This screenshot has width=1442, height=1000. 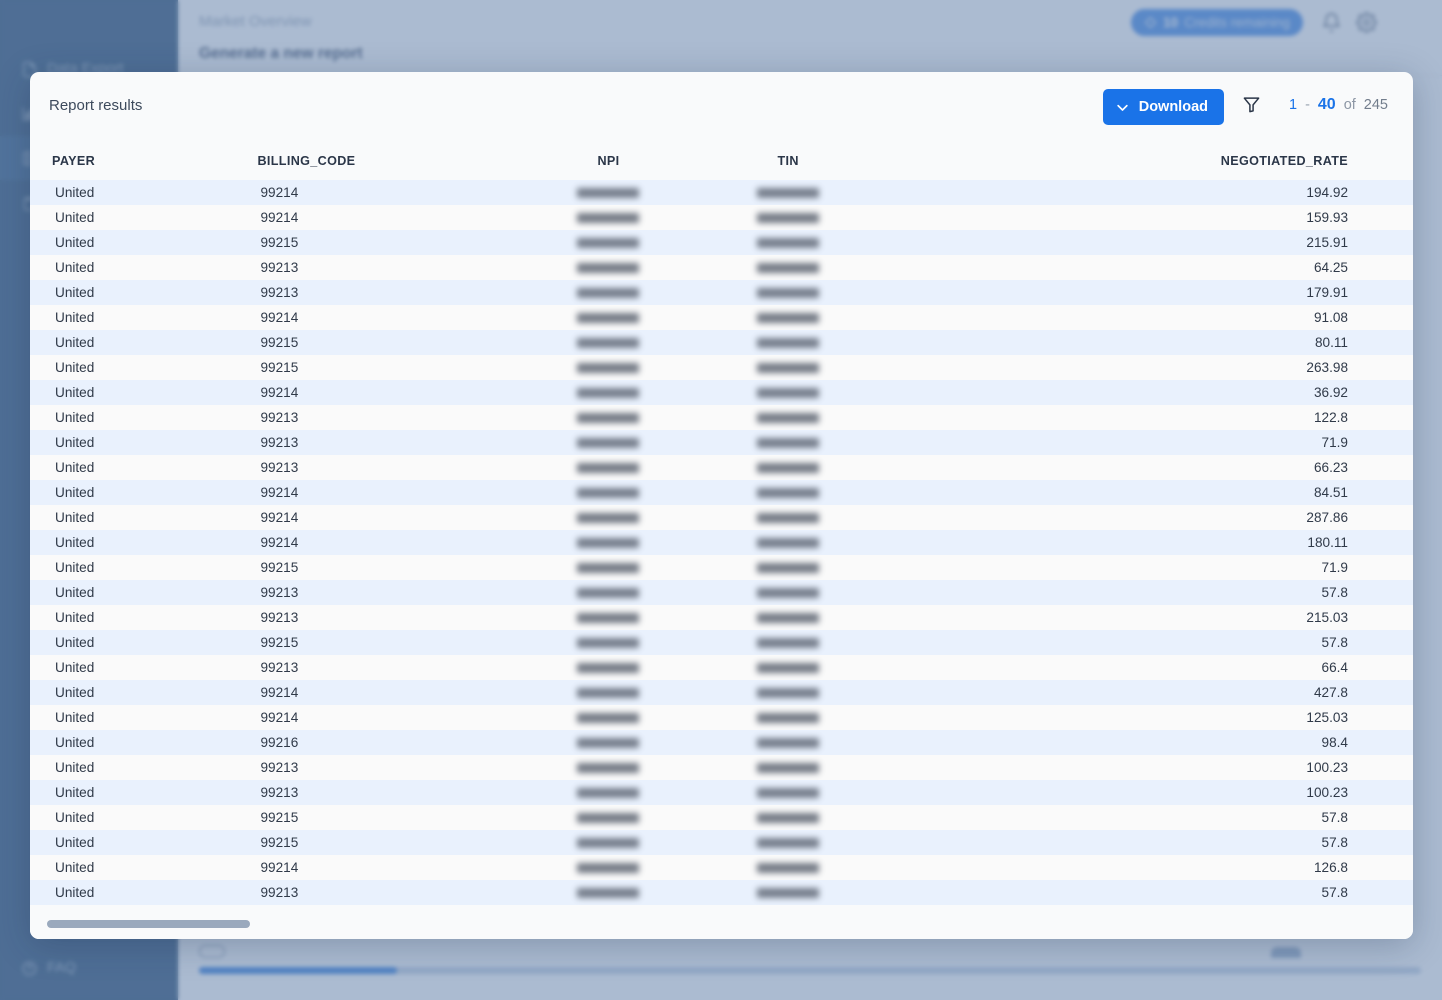 What do you see at coordinates (721, 517) in the screenshot?
I see `table-row: United 99214 287.86` at bounding box center [721, 517].